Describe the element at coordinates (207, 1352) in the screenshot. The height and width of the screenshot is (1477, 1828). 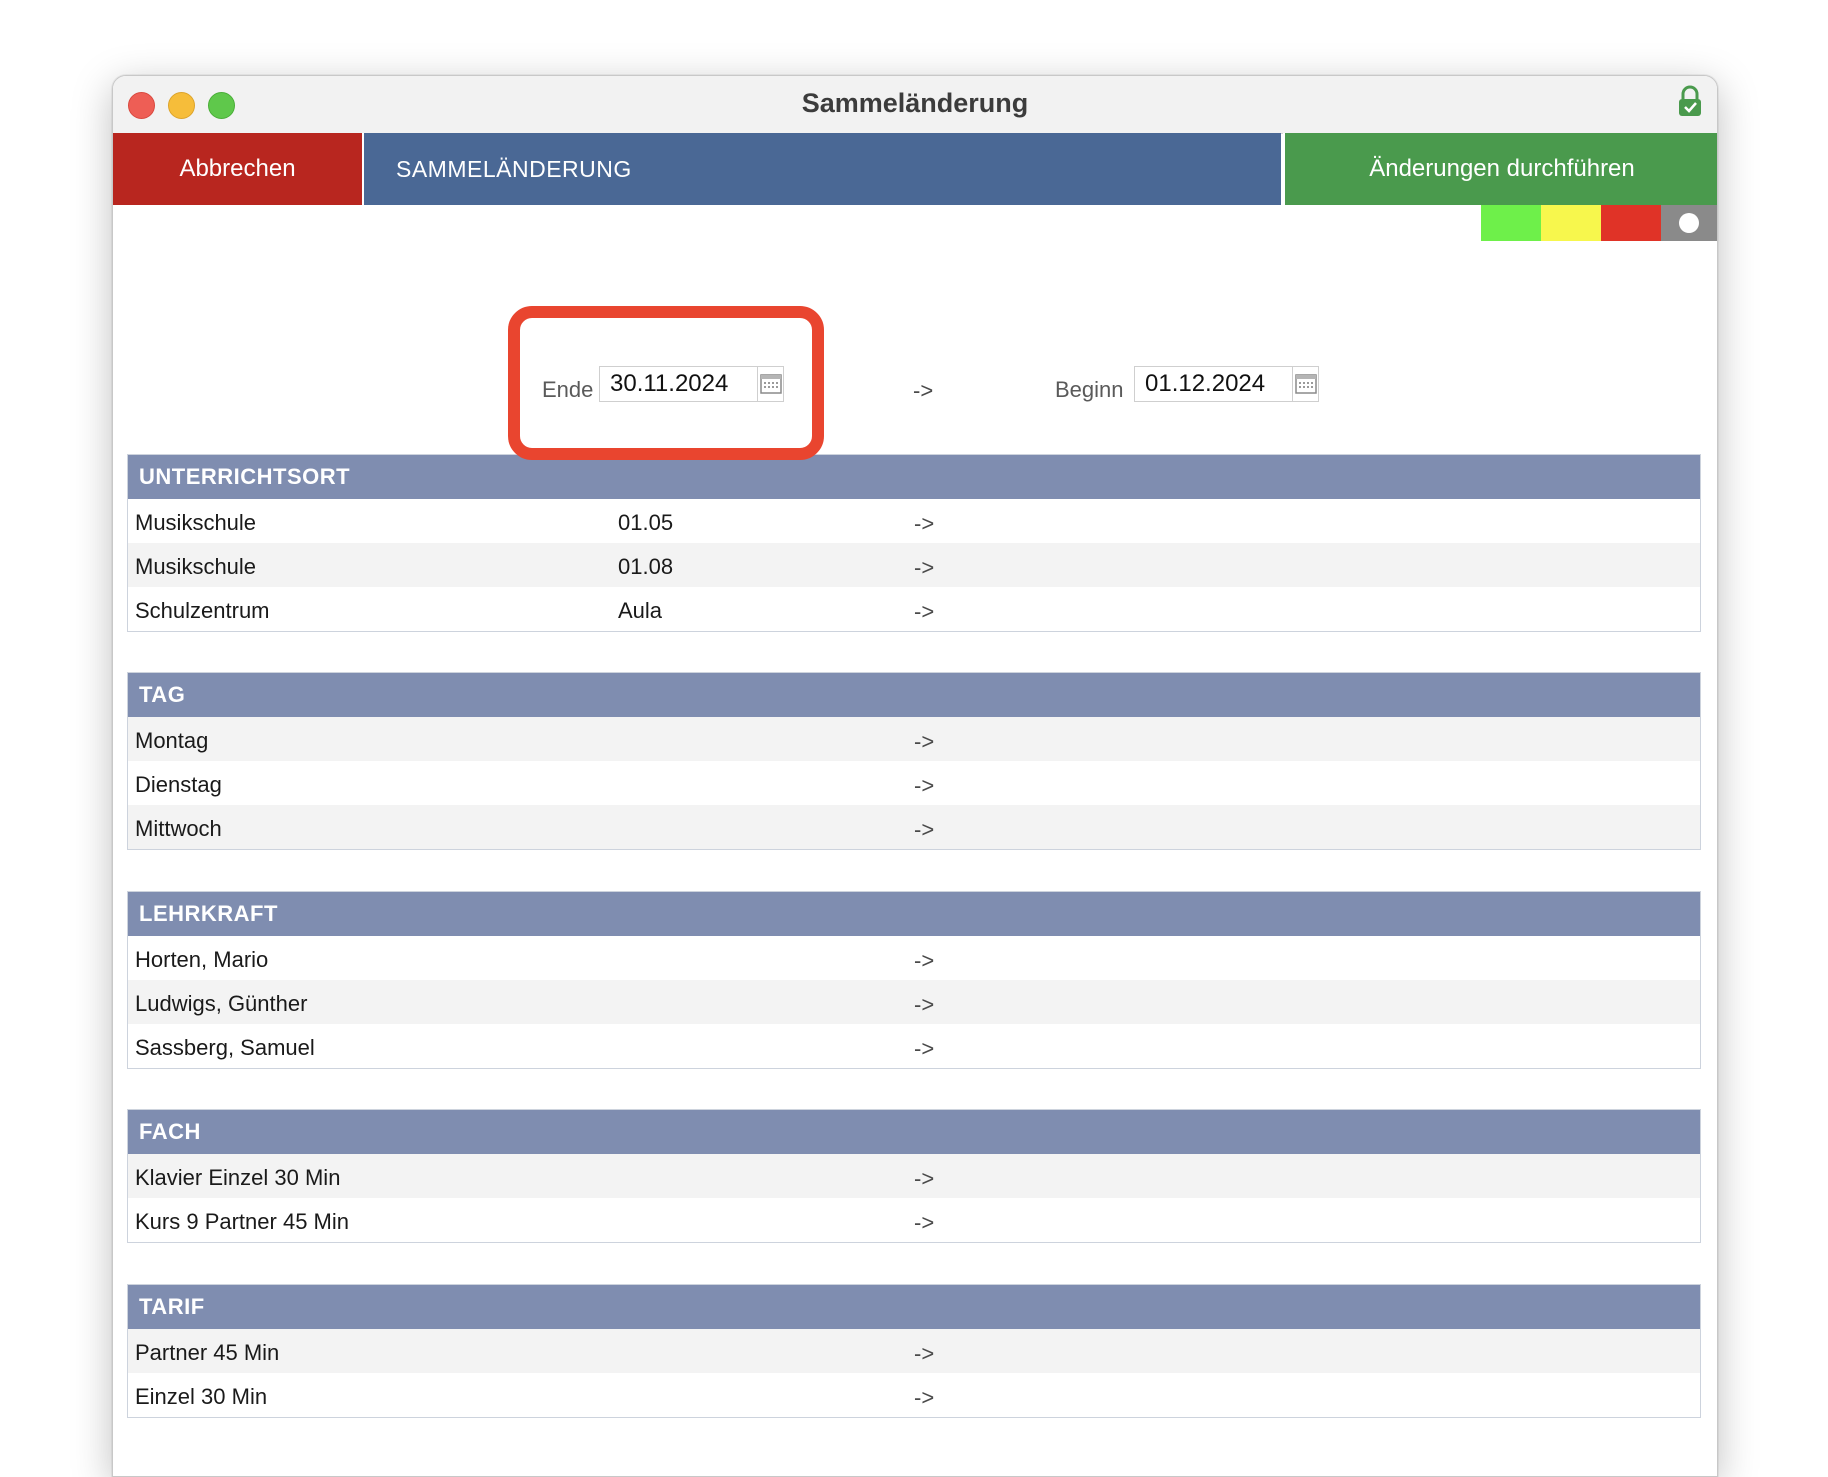
I see `row-name: Partner 45 Min` at that location.